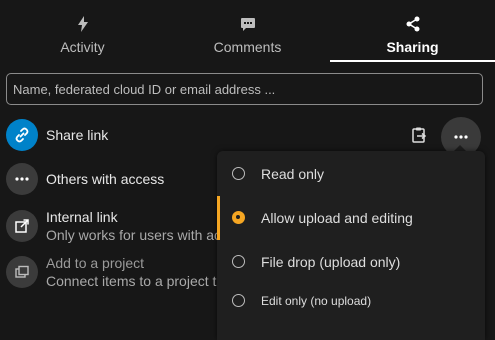  I want to click on tab-label: Comments, so click(247, 47).